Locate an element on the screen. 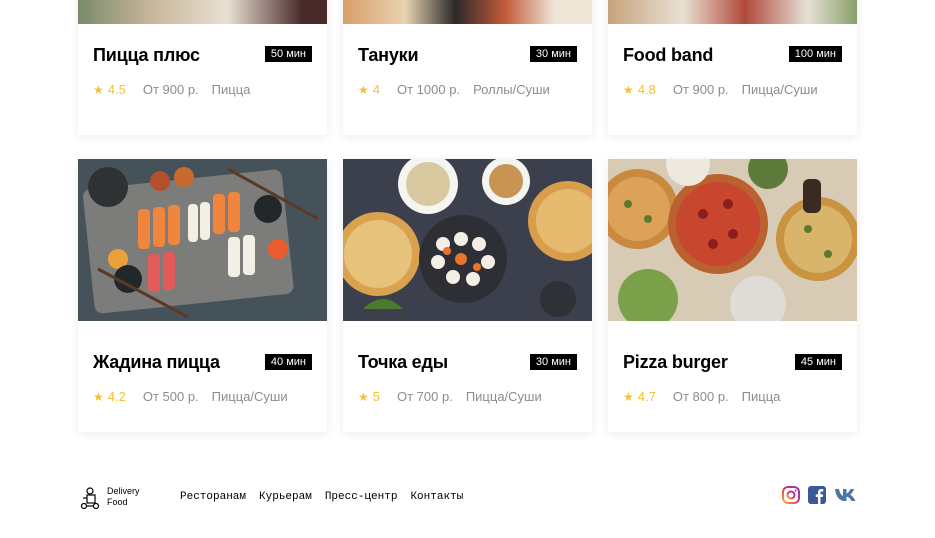 The width and height of the screenshot is (935, 538). restaurant-meta: ★ 5 От 700 р. Пицца/Суши is located at coordinates (450, 396).